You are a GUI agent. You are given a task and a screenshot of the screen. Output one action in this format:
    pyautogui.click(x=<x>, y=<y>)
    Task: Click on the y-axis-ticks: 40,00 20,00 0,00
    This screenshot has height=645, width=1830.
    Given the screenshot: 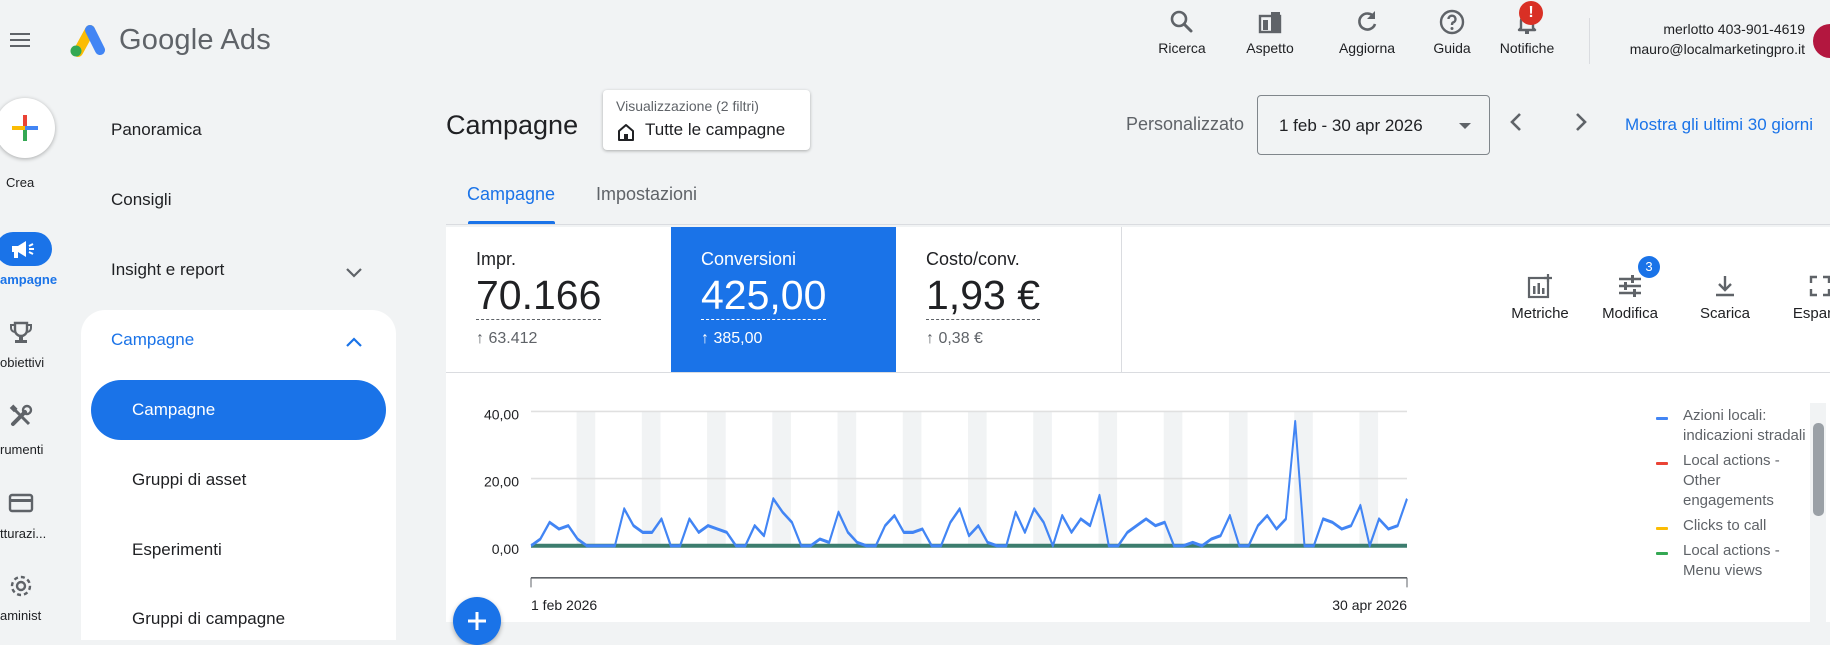 What is the action you would take?
    pyautogui.click(x=501, y=481)
    